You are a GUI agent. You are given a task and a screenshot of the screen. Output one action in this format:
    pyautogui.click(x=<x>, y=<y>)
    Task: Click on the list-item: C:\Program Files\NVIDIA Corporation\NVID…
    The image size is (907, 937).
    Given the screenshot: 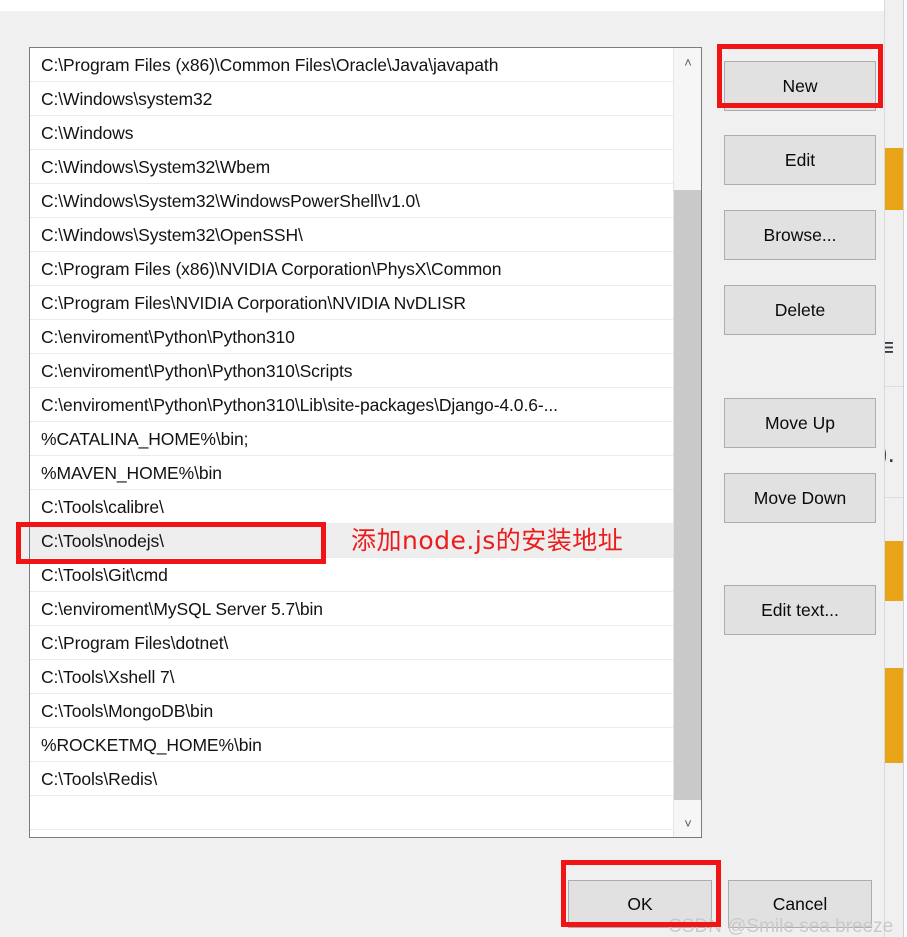 What is the action you would take?
    pyautogui.click(x=351, y=303)
    